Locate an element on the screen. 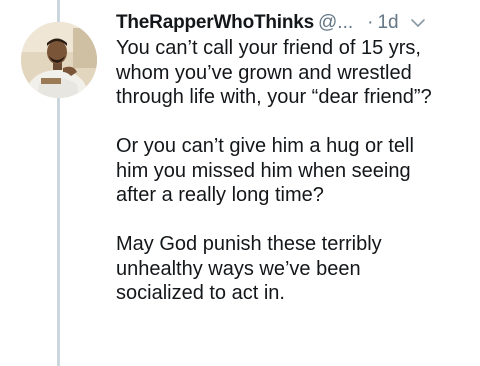 The height and width of the screenshot is (366, 480). profile-photo-icon is located at coordinates (59, 60).